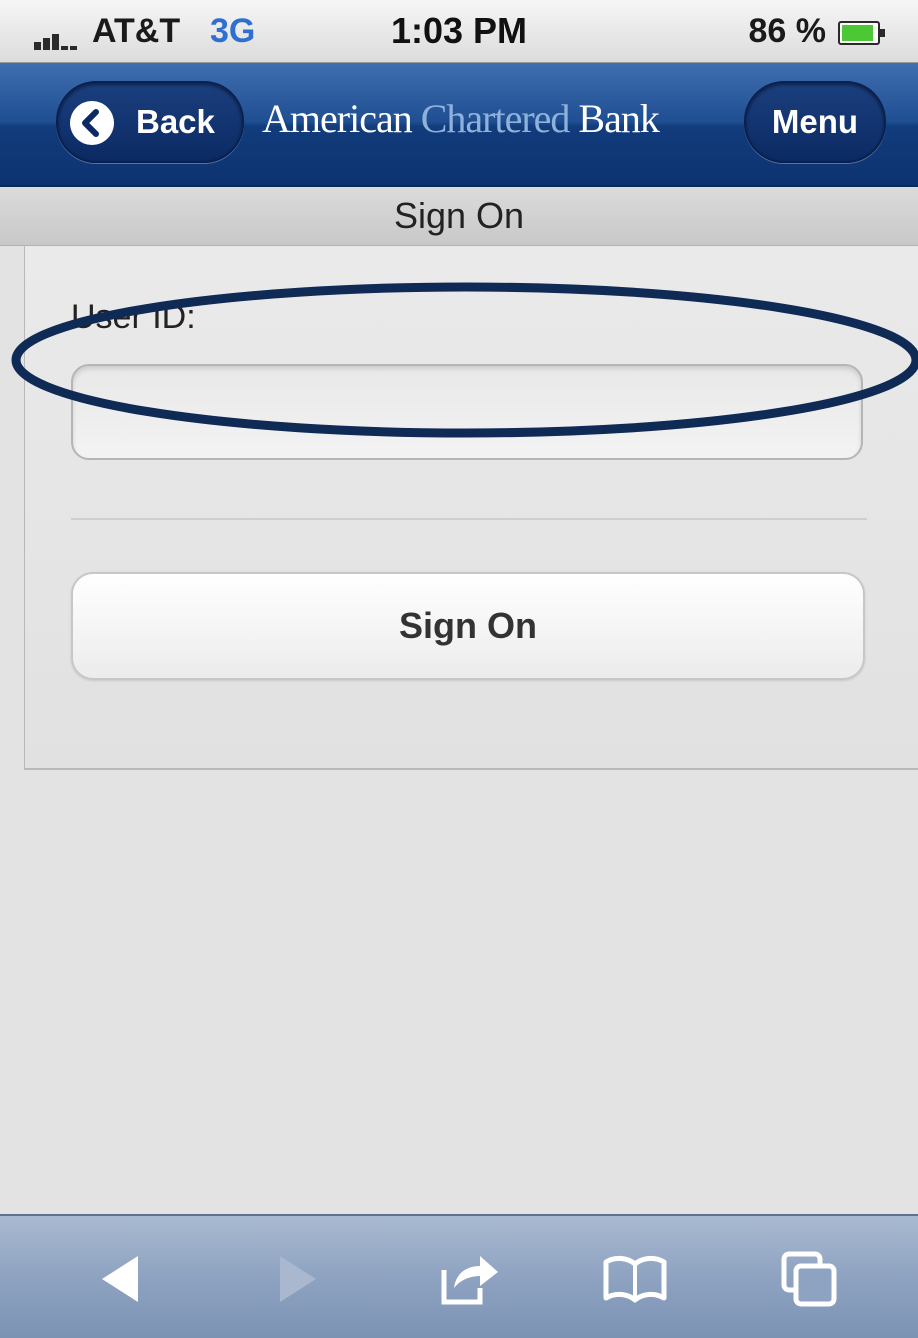 The height and width of the screenshot is (1338, 918). Describe the element at coordinates (133, 317) in the screenshot. I see `userid-label: User ID:` at that location.